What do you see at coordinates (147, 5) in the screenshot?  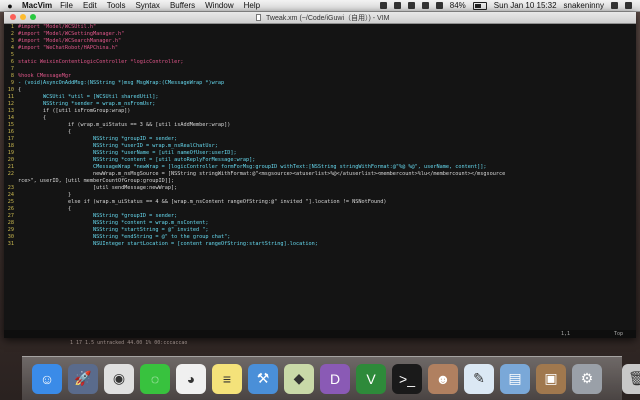 I see `menu-syntax: Syntax` at bounding box center [147, 5].